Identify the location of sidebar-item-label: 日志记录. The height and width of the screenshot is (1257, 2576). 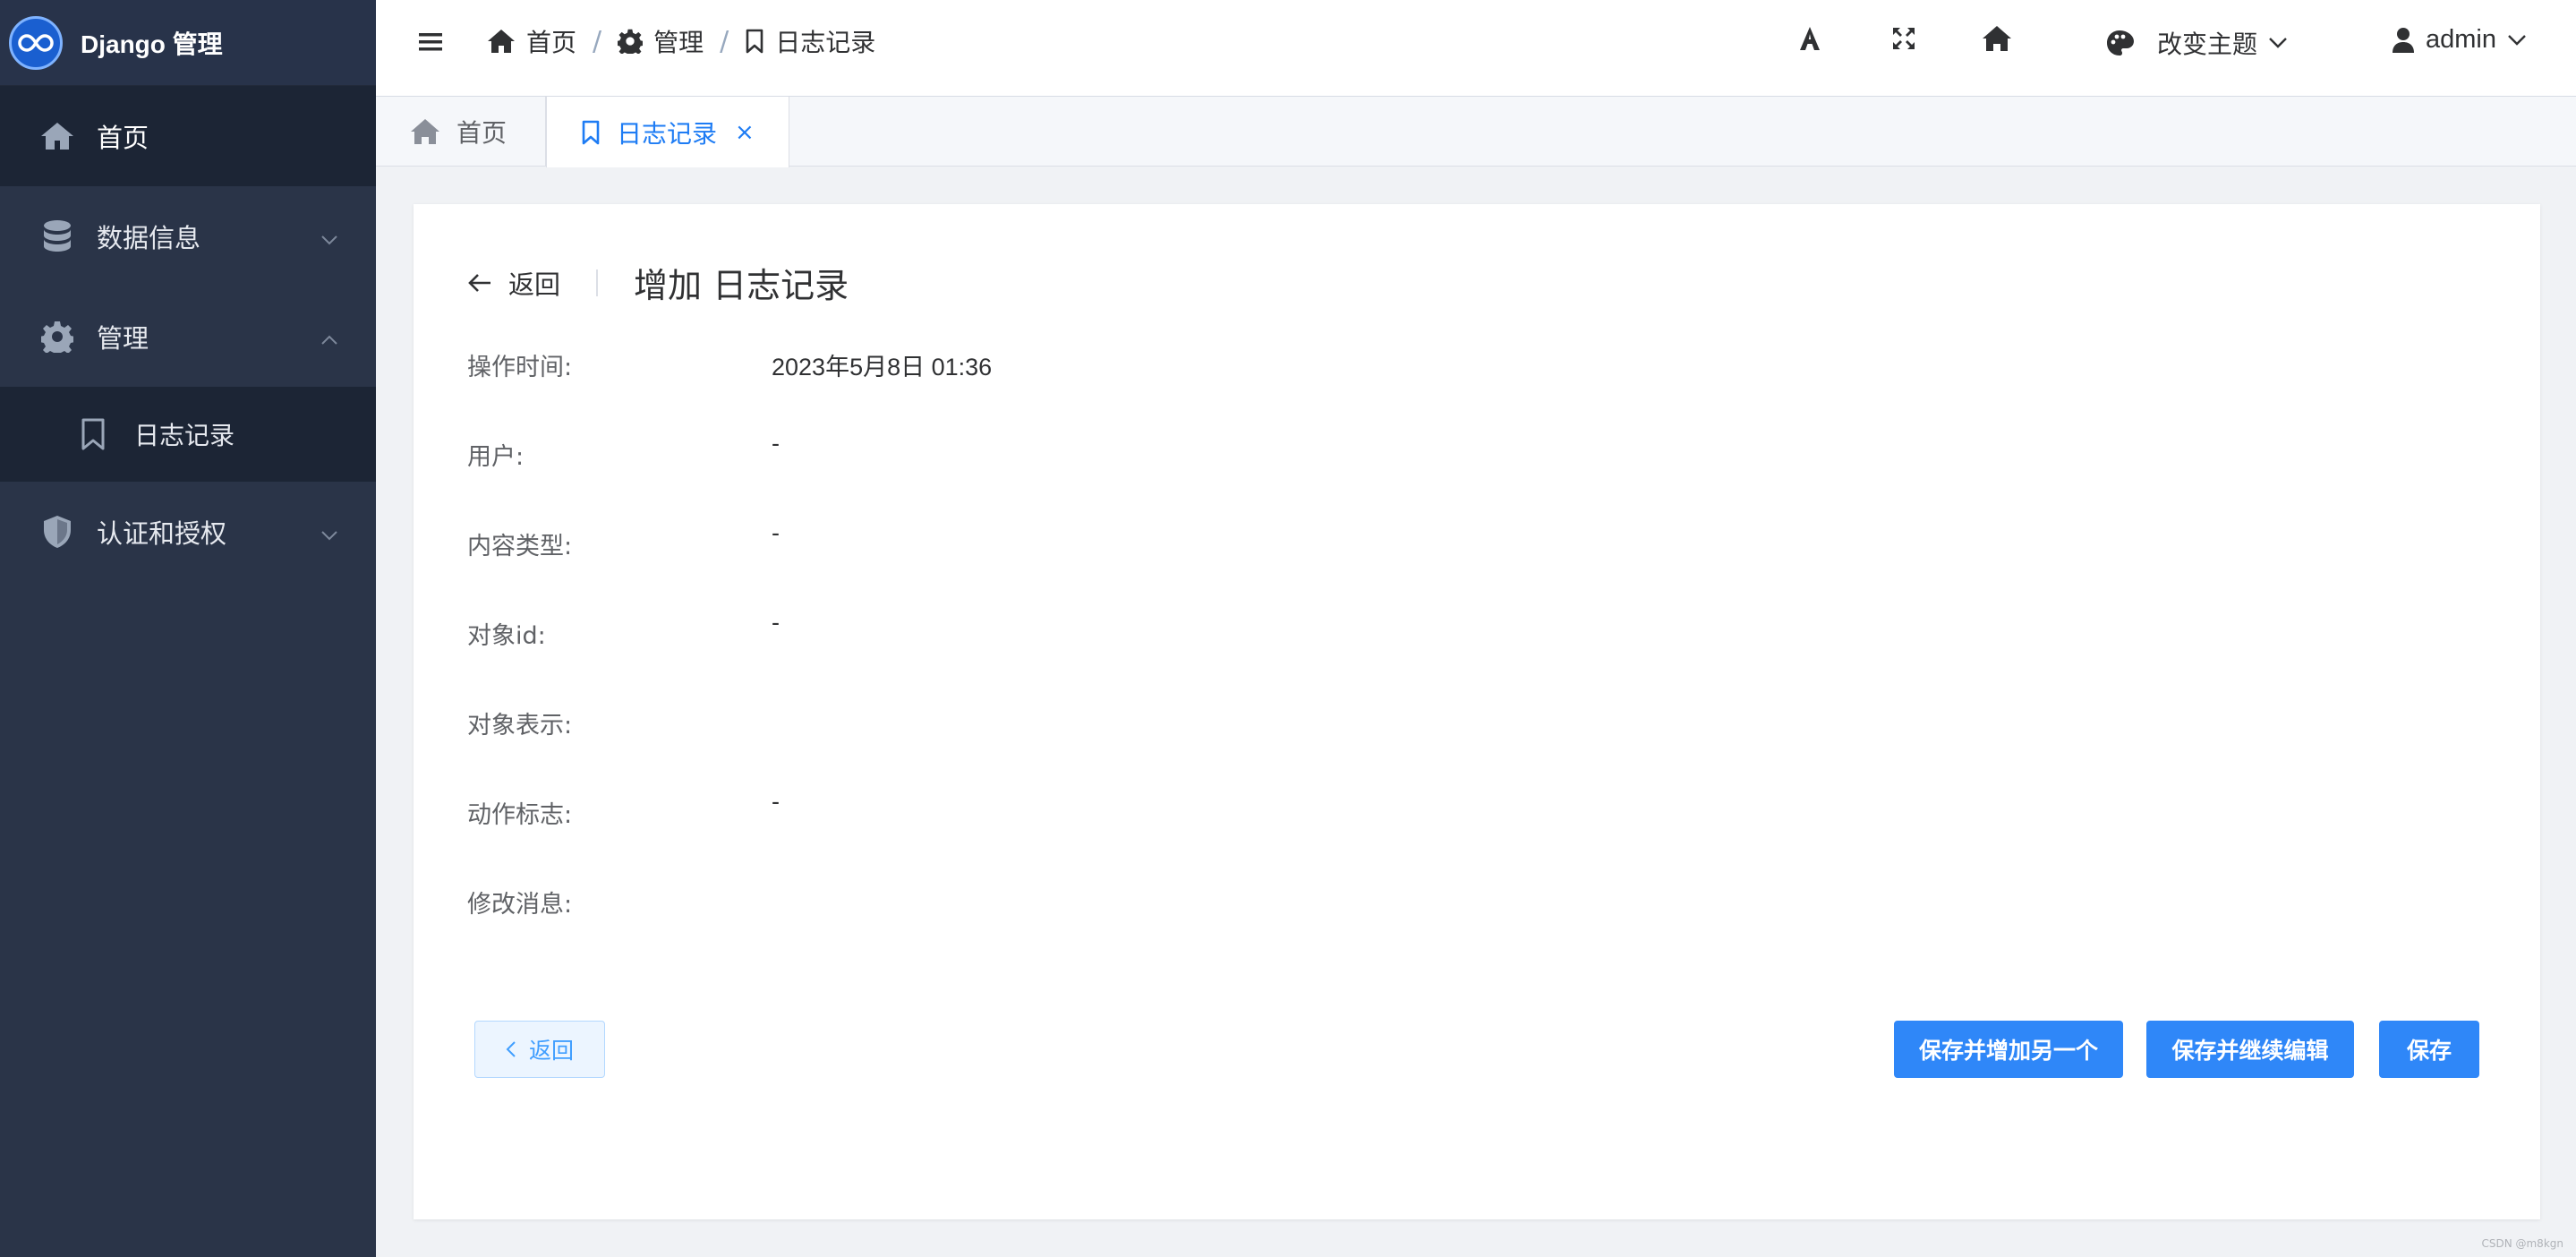
(184, 436).